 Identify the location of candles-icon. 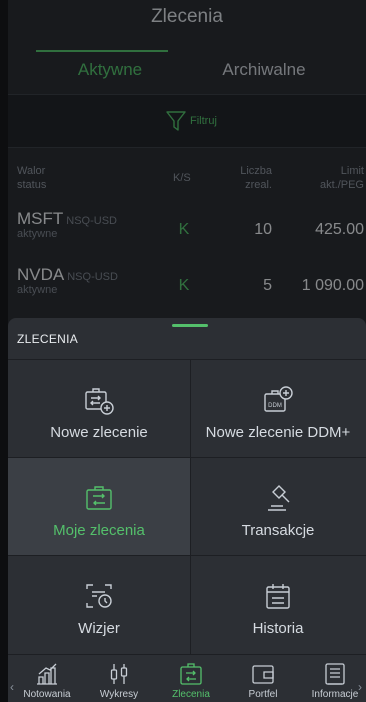
(119, 674).